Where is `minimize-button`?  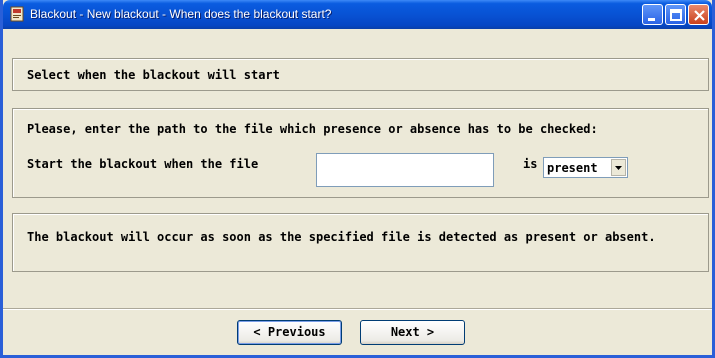
minimize-button is located at coordinates (652, 14).